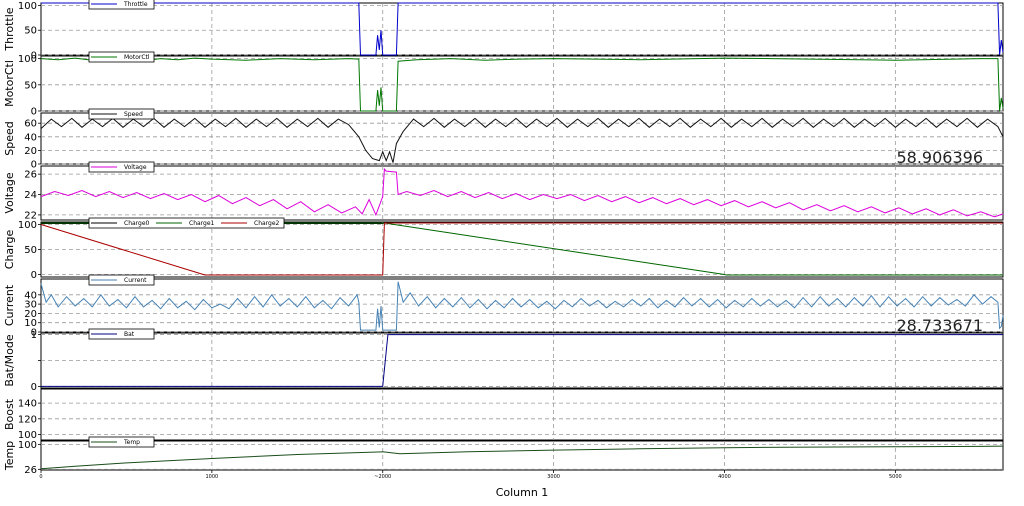 The image size is (1024, 506). Describe the element at coordinates (9, 83) in the screenshot. I see `y-axis-label-motorctl: MotorCtl` at that location.